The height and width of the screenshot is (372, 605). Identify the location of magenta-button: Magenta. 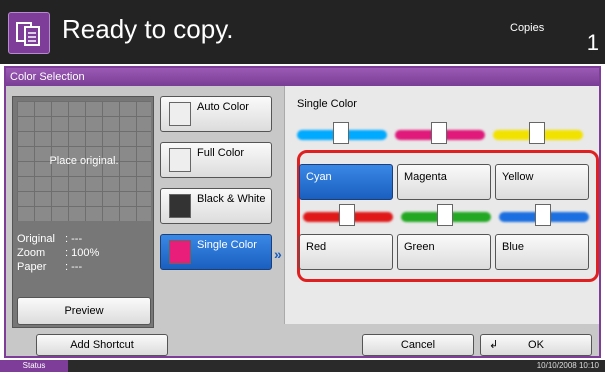
(444, 182).